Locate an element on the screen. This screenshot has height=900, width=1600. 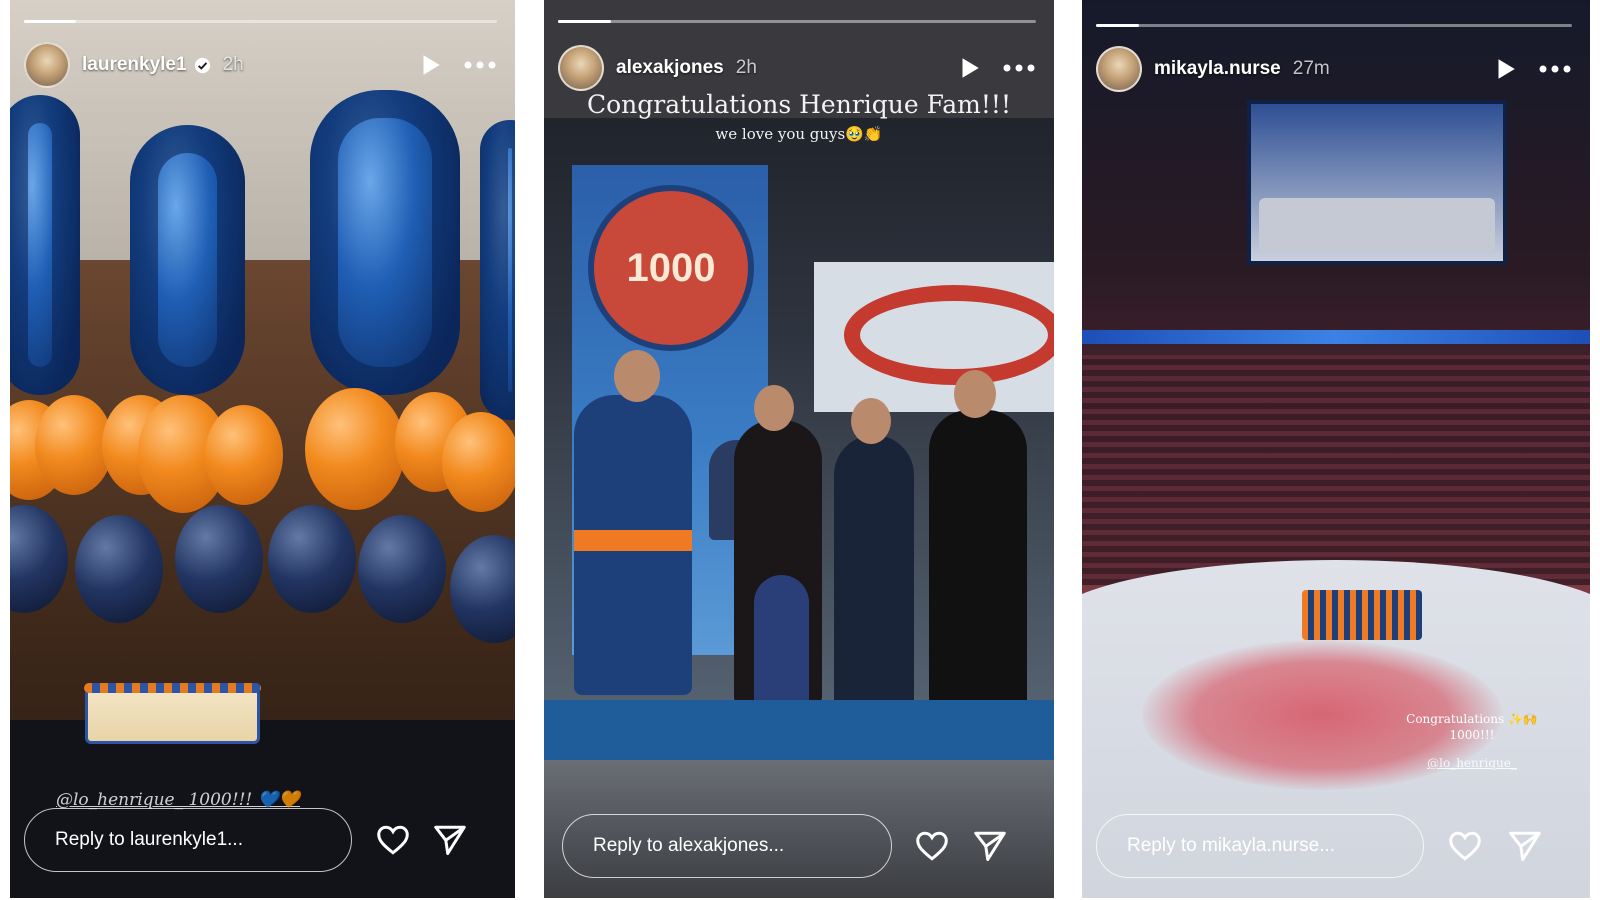
blue-carpet is located at coordinates (799, 730).